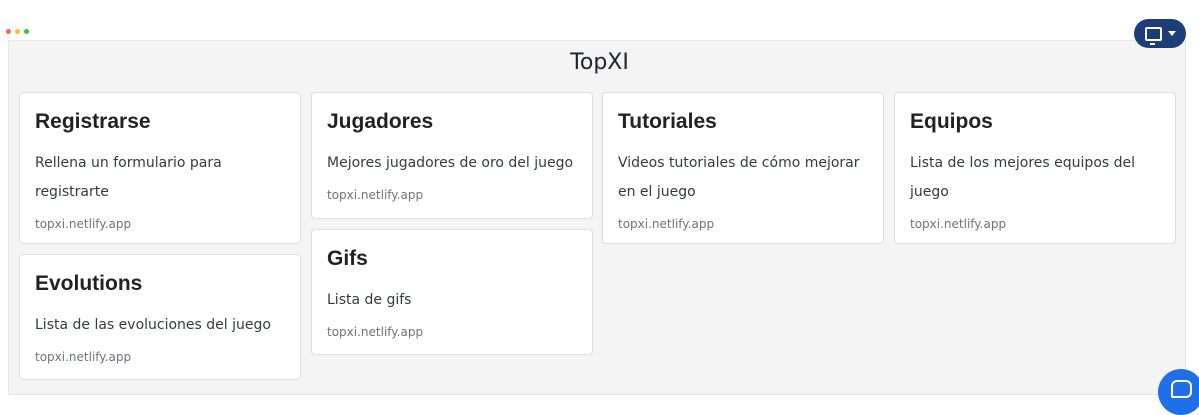 The width and height of the screenshot is (1199, 415). I want to click on card-title: Gifs, so click(347, 258).